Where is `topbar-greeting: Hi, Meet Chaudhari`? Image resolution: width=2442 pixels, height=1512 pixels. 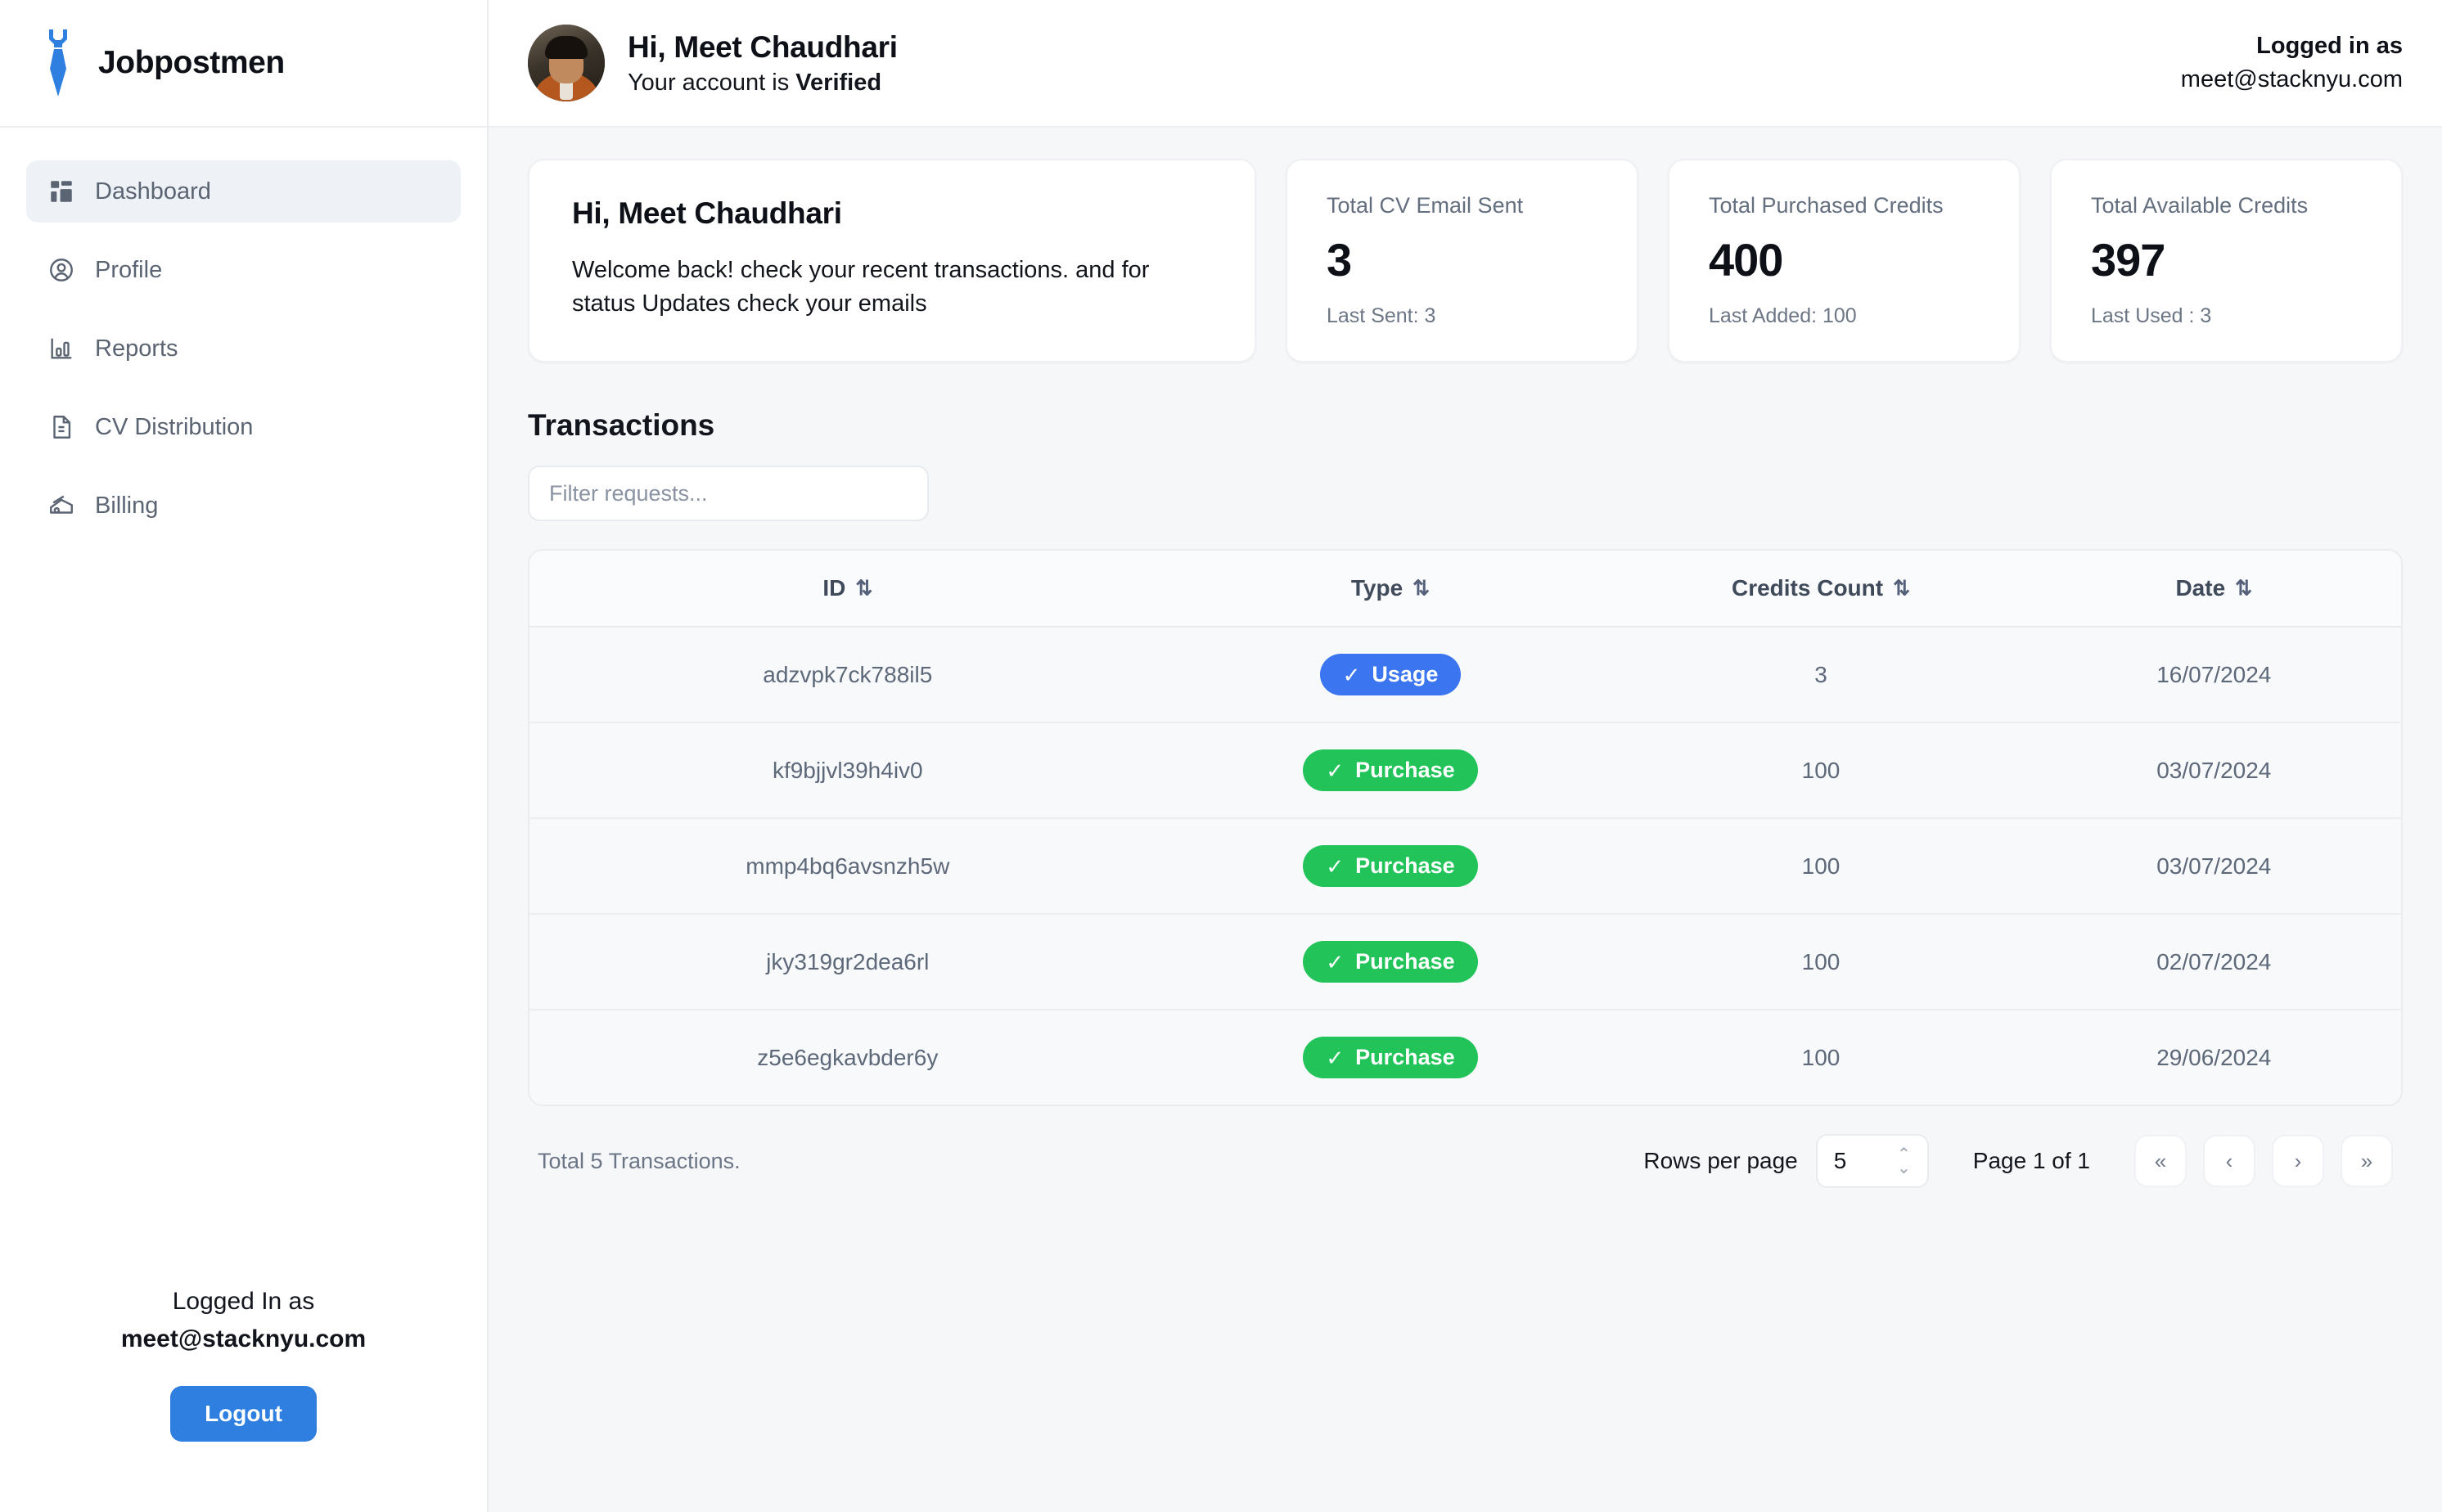
topbar-greeting: Hi, Meet Chaudhari is located at coordinates (763, 47).